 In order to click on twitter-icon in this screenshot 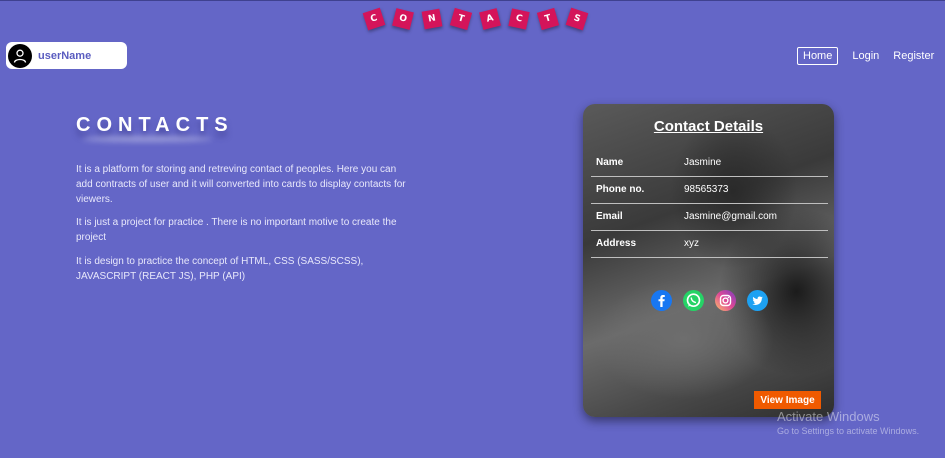, I will do `click(757, 300)`.